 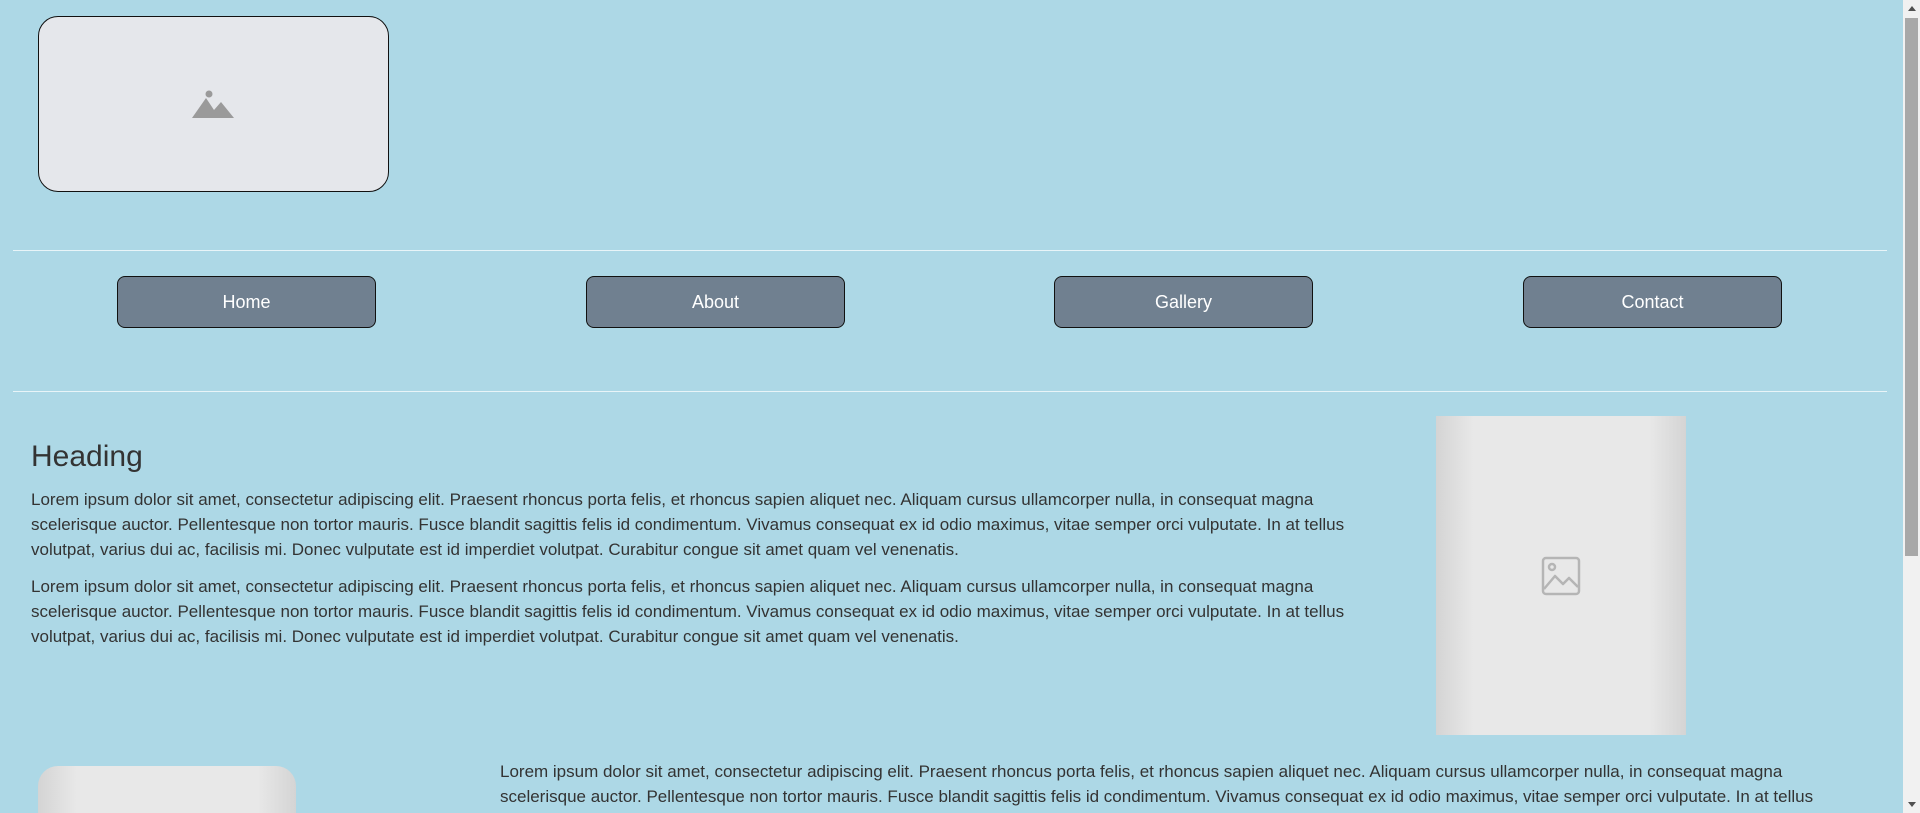 What do you see at coordinates (87, 456) in the screenshot?
I see `section-heading: Heading` at bounding box center [87, 456].